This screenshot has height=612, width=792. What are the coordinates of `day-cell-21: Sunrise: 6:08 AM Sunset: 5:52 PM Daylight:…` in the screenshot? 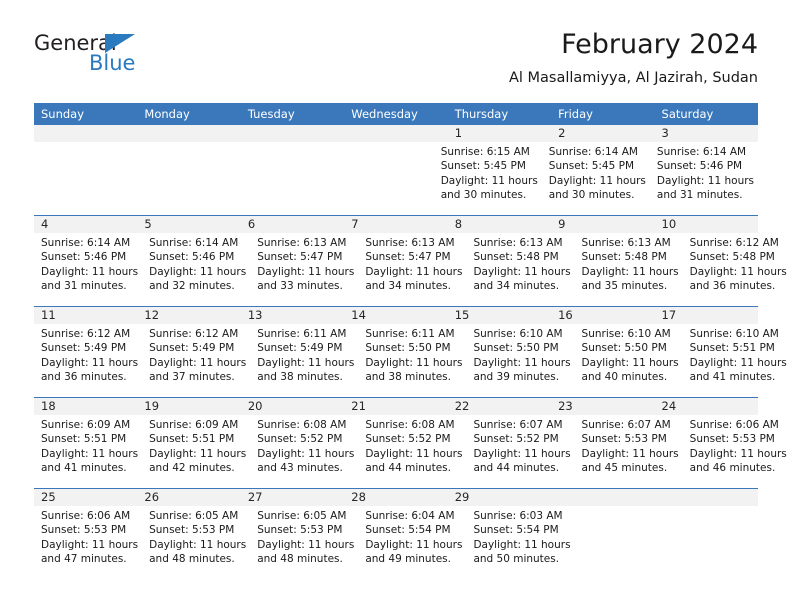 It's located at (412, 451).